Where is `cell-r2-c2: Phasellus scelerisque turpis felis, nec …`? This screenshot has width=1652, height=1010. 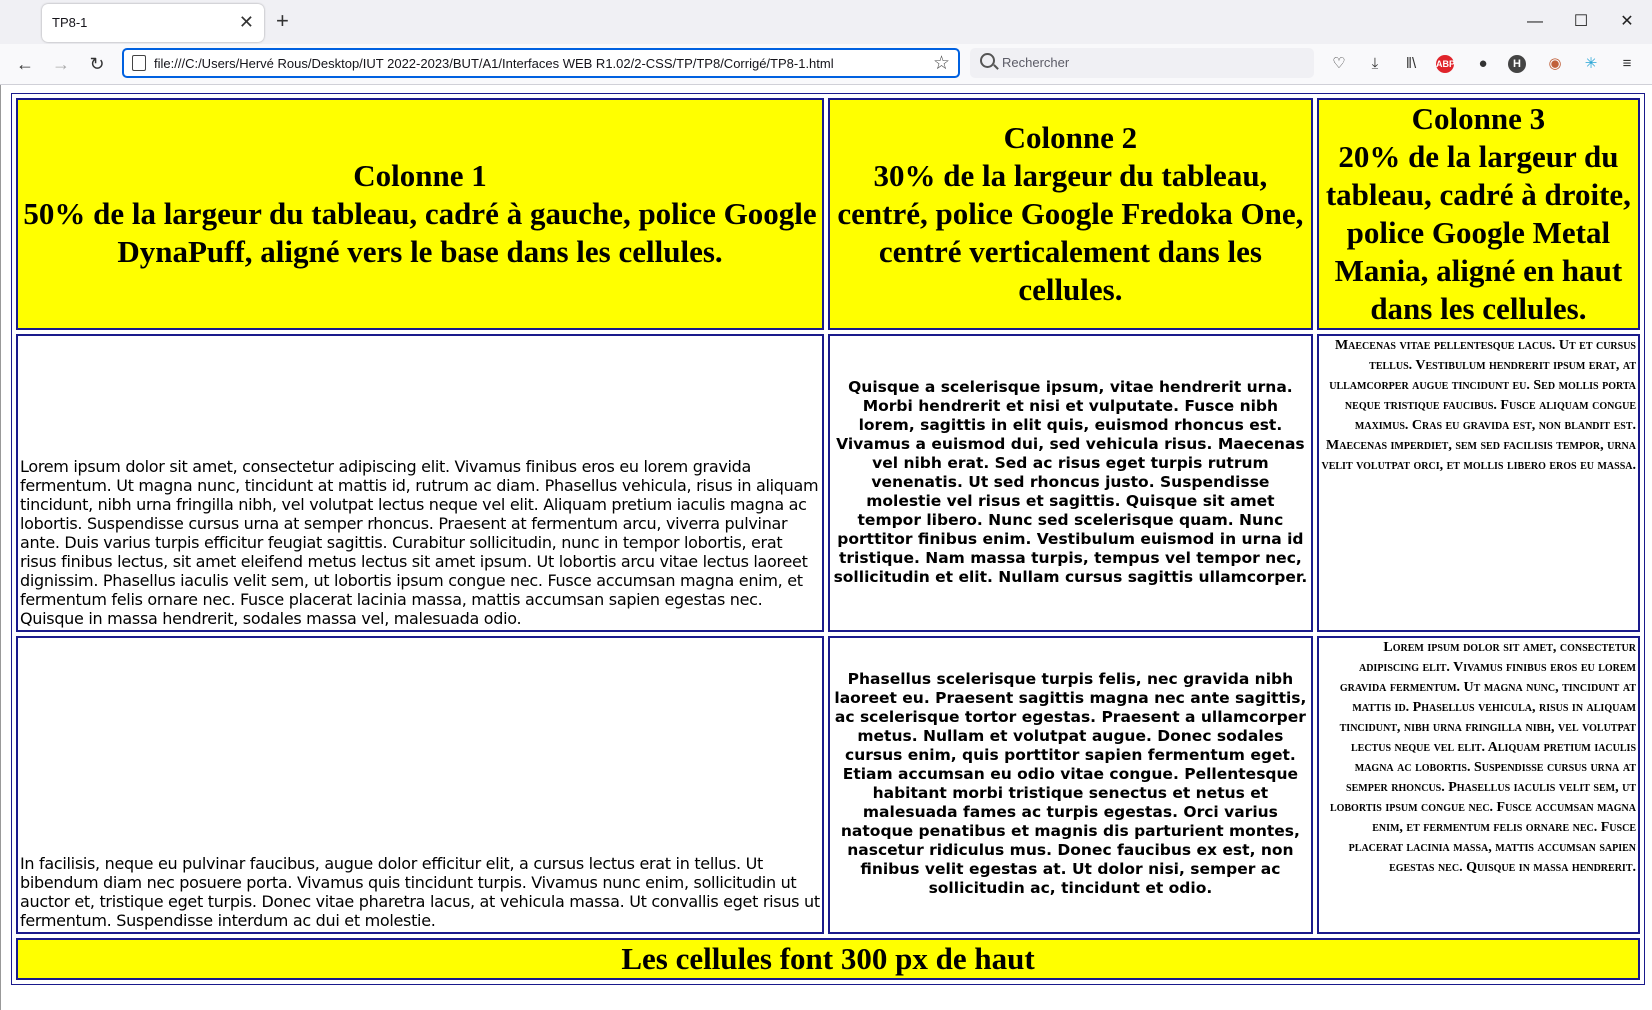 cell-r2-c2: Phasellus scelerisque turpis felis, nec … is located at coordinates (1070, 785).